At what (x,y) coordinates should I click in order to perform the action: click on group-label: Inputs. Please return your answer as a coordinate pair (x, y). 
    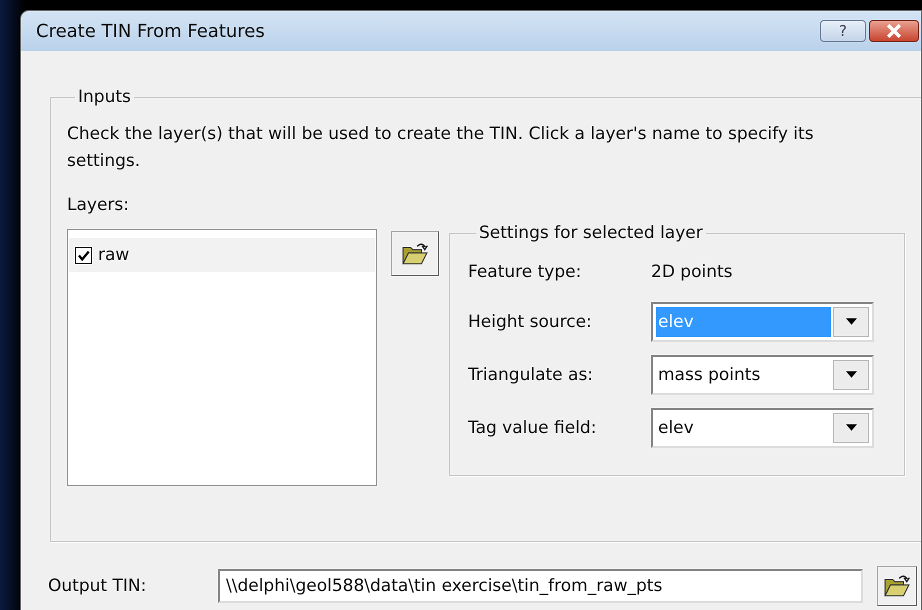
    Looking at the image, I should click on (104, 97).